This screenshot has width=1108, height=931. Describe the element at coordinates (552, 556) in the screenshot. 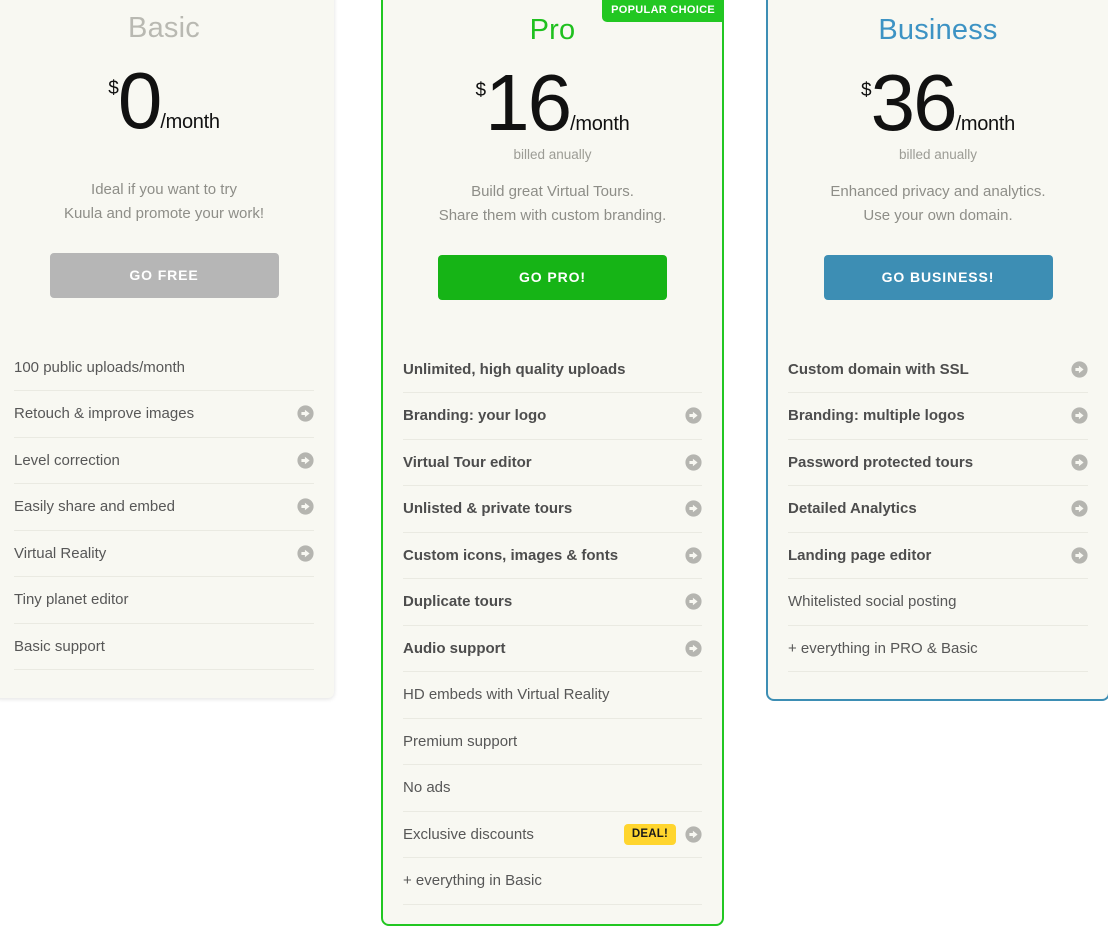

I see `feature-row: Custom icons, images & fonts` at that location.